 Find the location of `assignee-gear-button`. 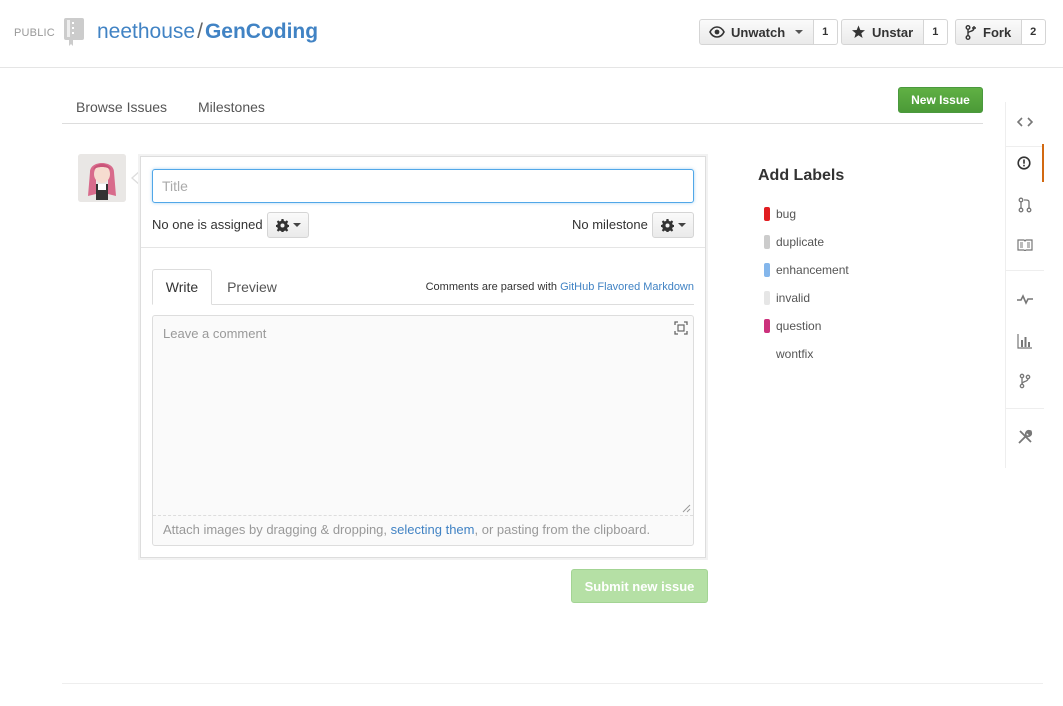

assignee-gear-button is located at coordinates (288, 225).